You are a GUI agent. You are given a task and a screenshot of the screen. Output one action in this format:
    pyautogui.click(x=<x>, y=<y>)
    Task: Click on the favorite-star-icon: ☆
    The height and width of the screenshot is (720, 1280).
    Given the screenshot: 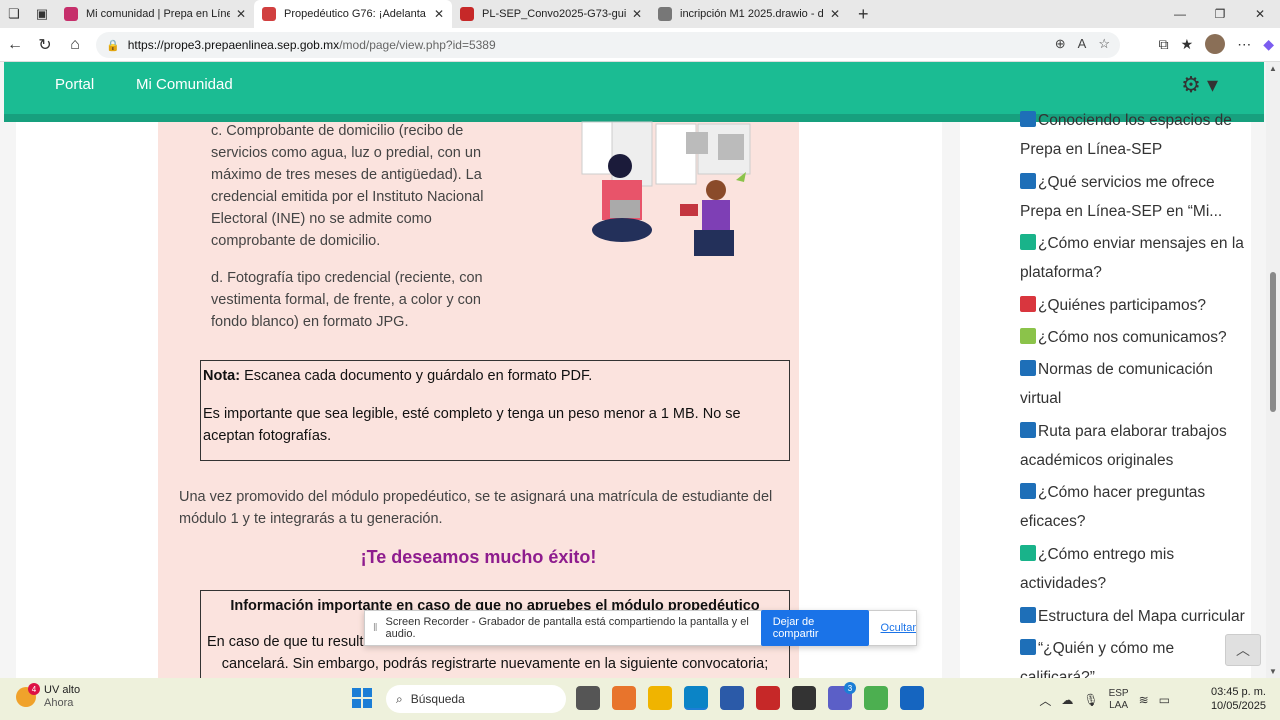 What is the action you would take?
    pyautogui.click(x=1104, y=44)
    